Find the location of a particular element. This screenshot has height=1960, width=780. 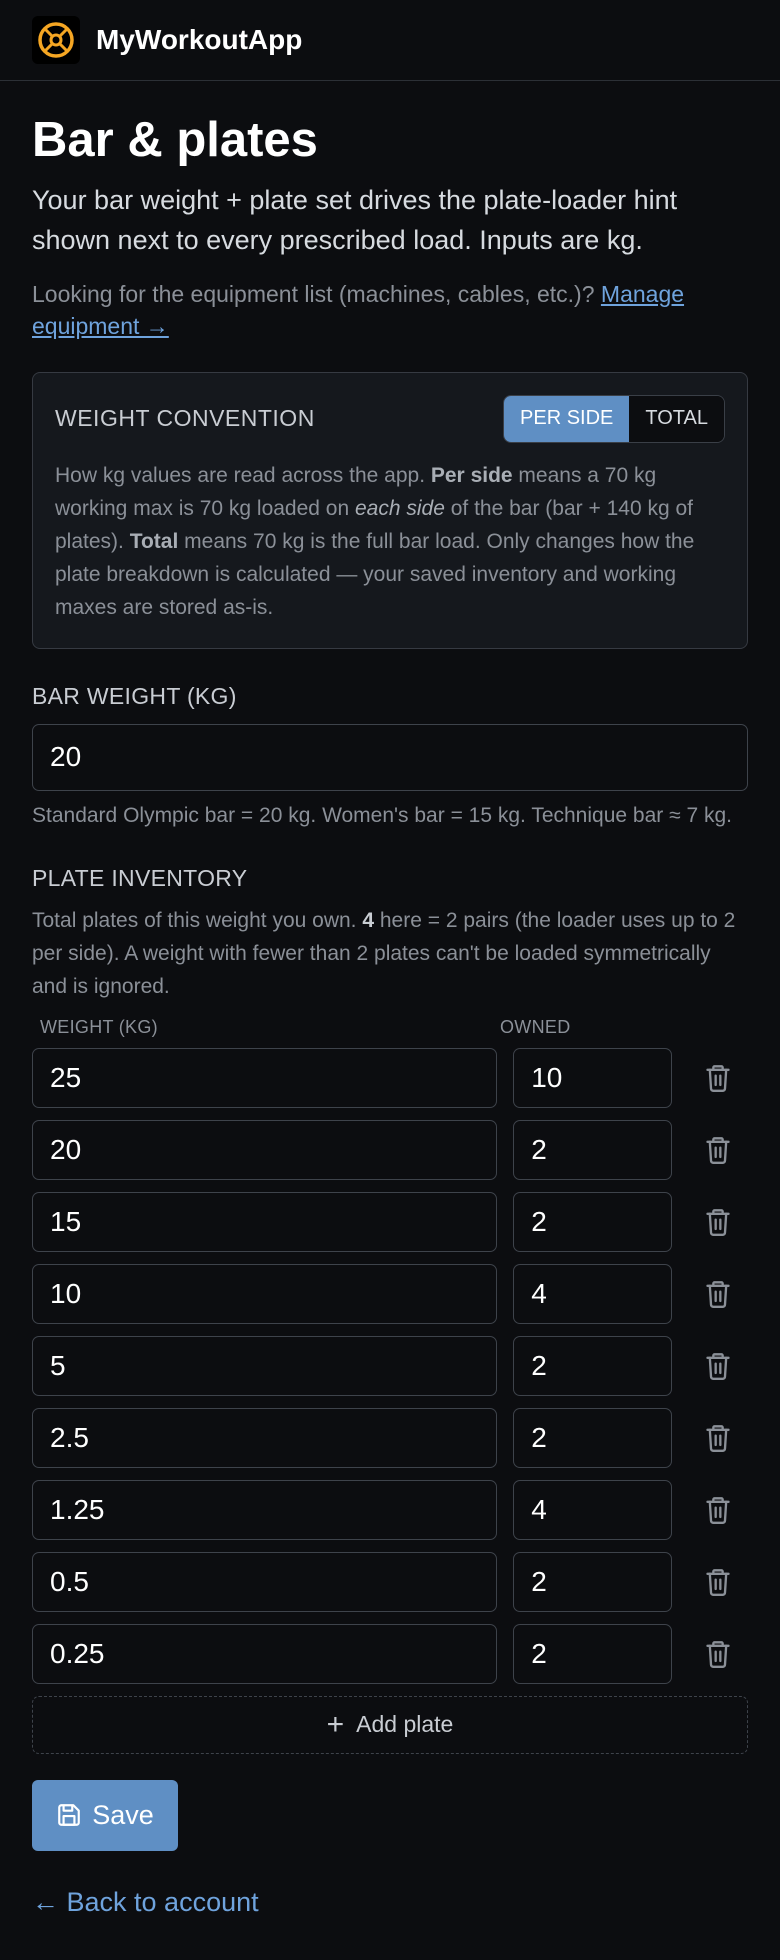

plate-row: 20 2 is located at coordinates (390, 1149).